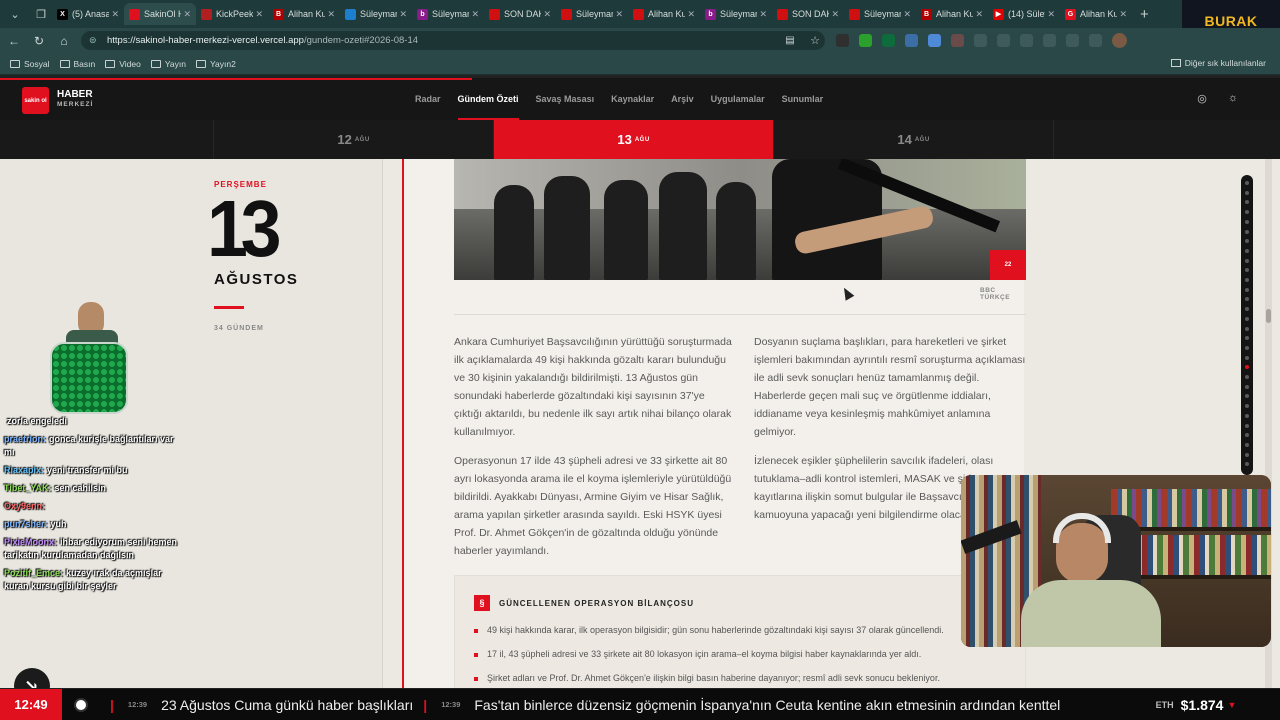 Image resolution: width=1280 pixels, height=720 pixels. I want to click on nav-item: Savaş Masası, so click(565, 99).